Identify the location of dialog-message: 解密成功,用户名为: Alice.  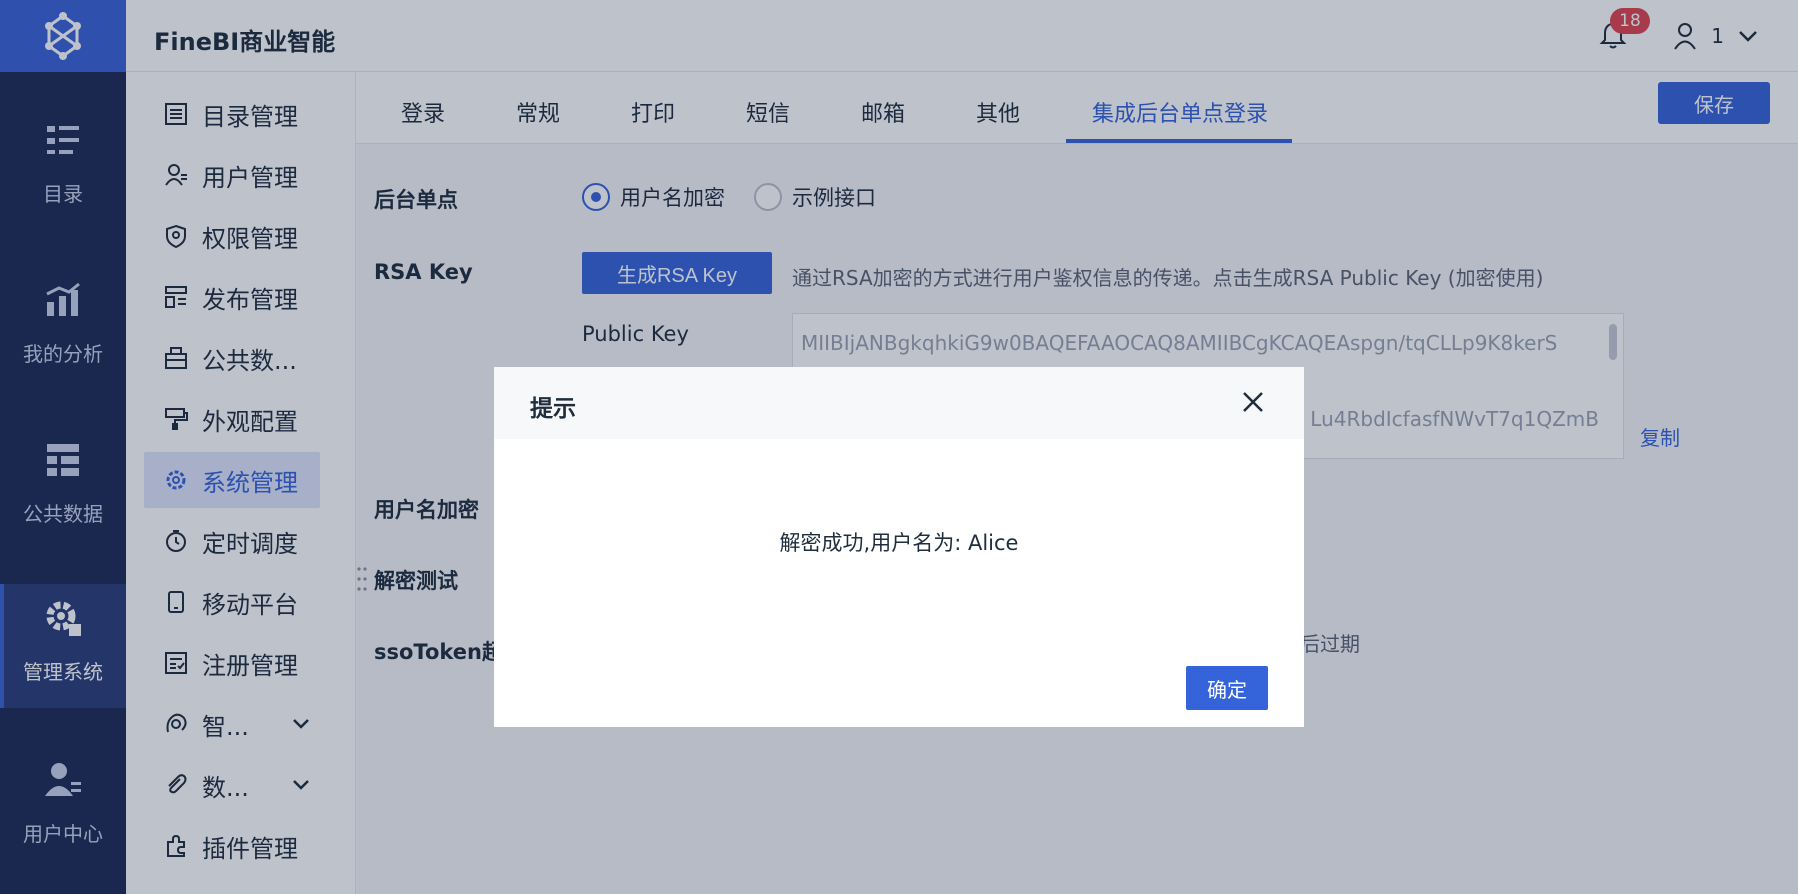
(899, 543).